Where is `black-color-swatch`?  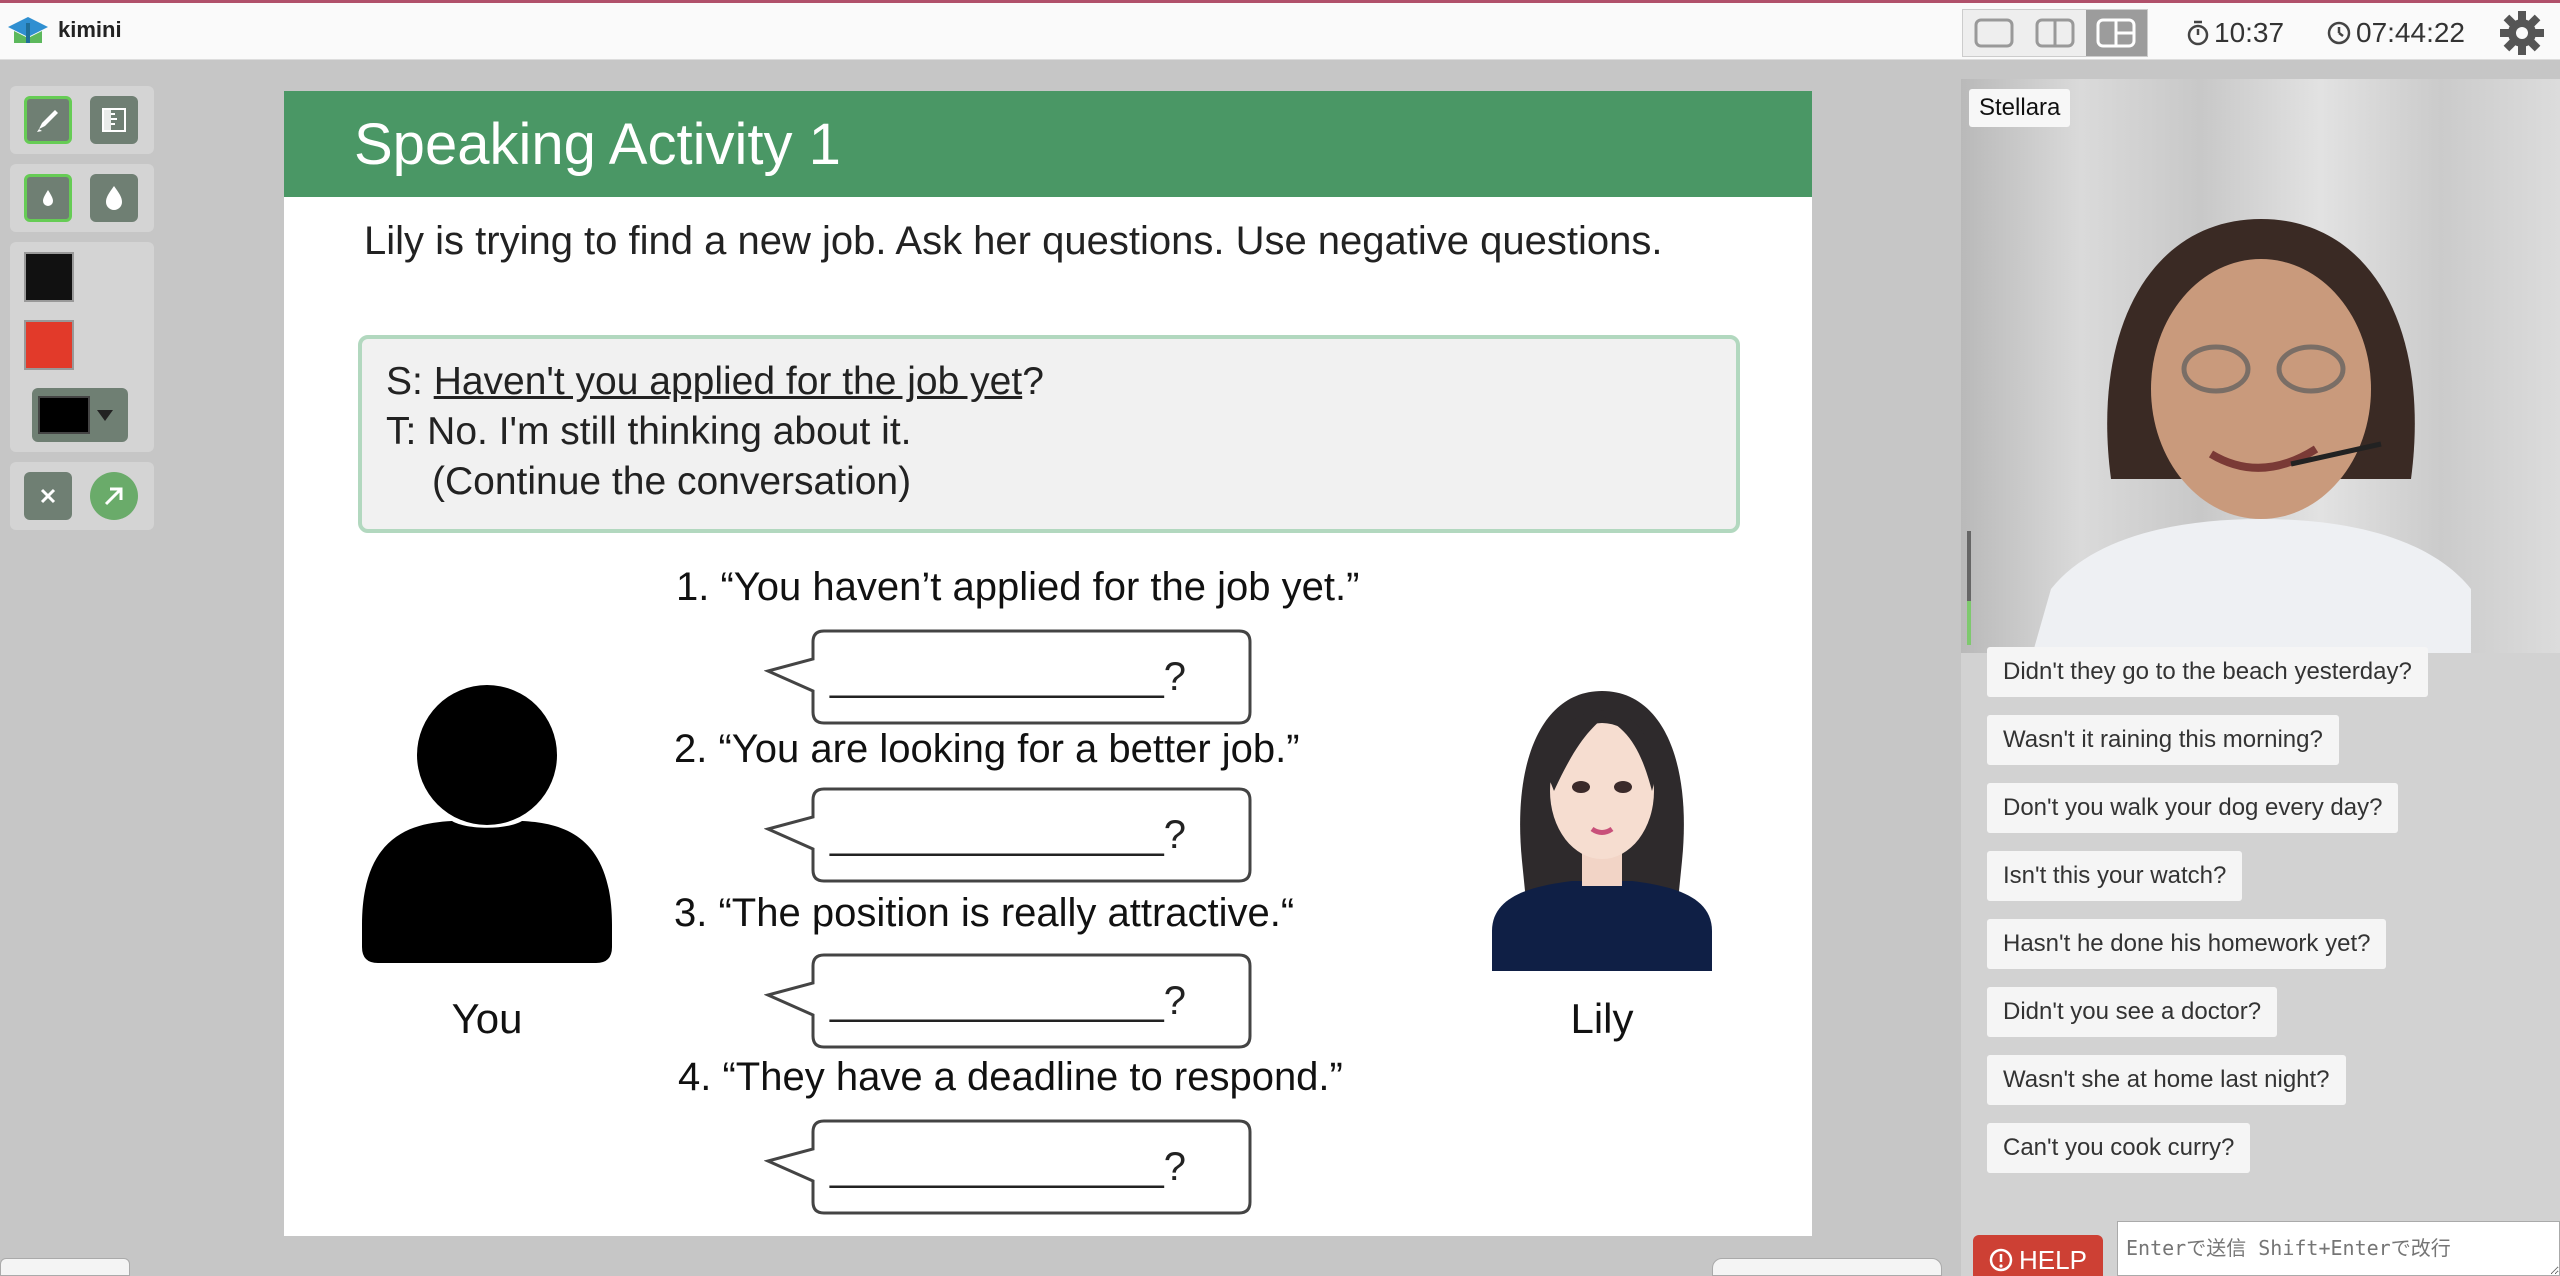
black-color-swatch is located at coordinates (49, 277).